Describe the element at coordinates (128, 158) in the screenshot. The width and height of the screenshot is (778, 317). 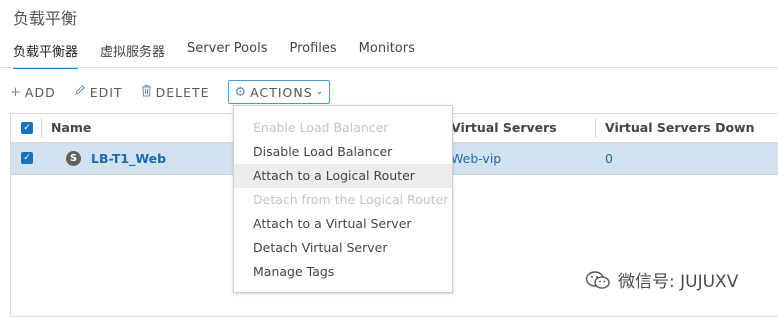
I see `load-balancer-name-link: LB-T1_Web` at that location.